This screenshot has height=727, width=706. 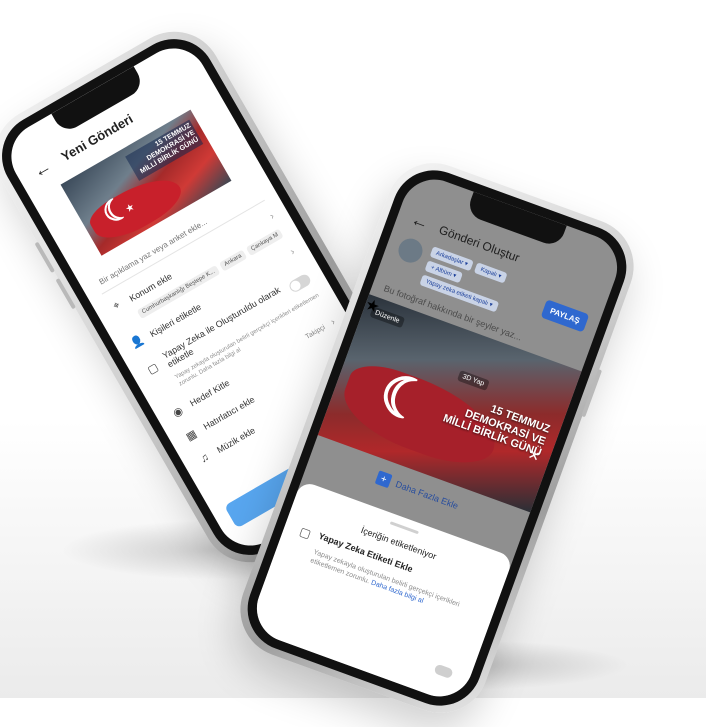 What do you see at coordinates (410, 251) in the screenshot?
I see `avatar` at bounding box center [410, 251].